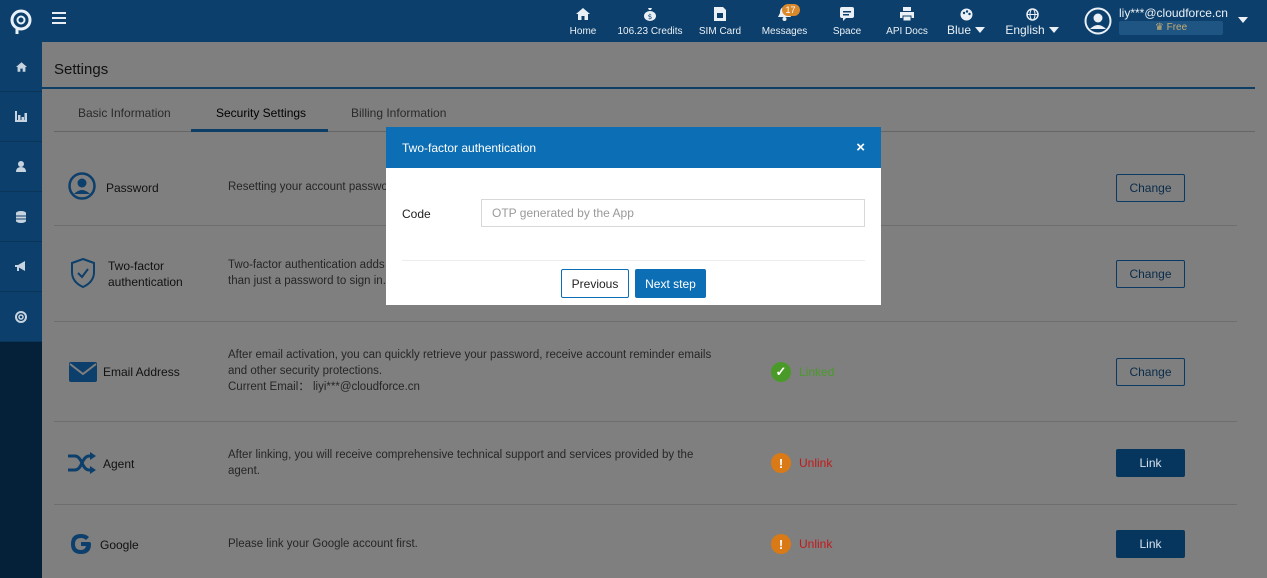 The width and height of the screenshot is (1267, 578). I want to click on messages-count-badge: 17, so click(790, 10).